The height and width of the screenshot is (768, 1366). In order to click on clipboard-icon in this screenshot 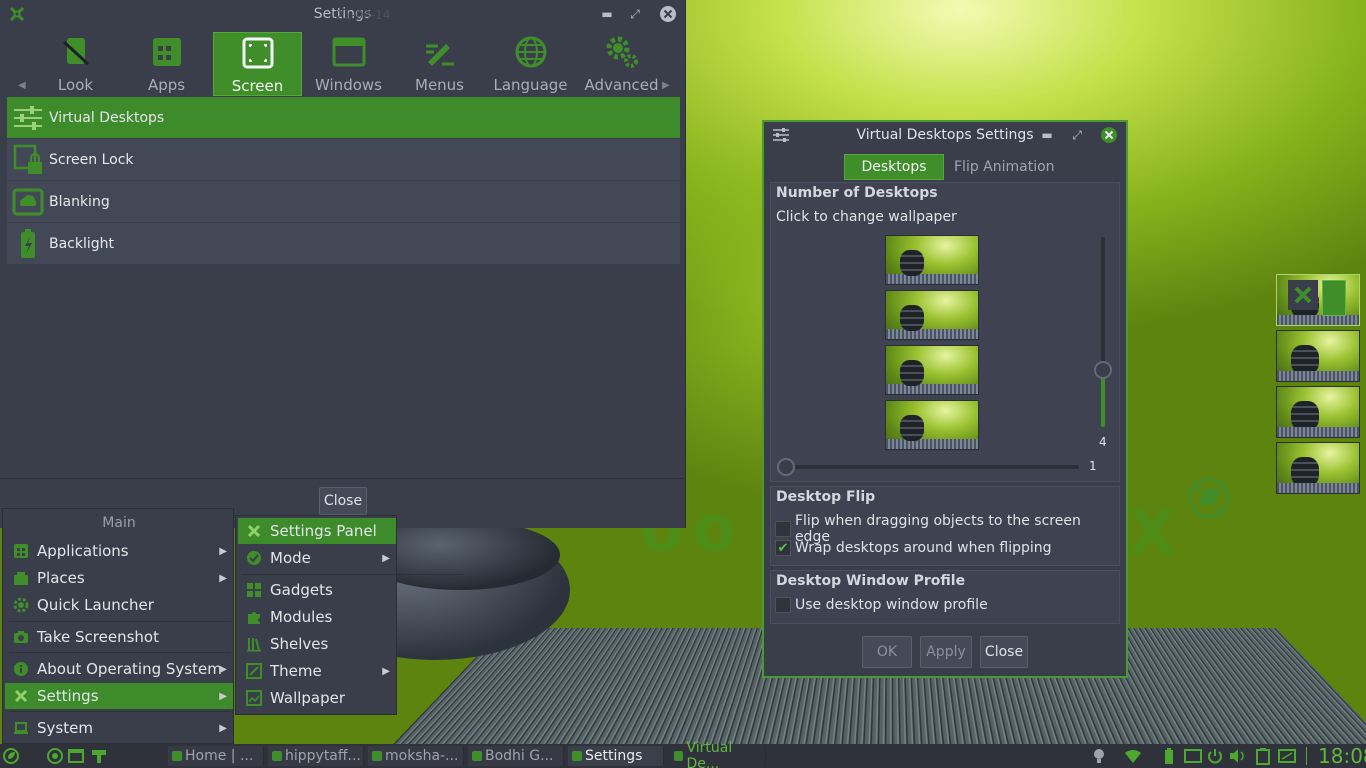, I will do `click(1263, 756)`.